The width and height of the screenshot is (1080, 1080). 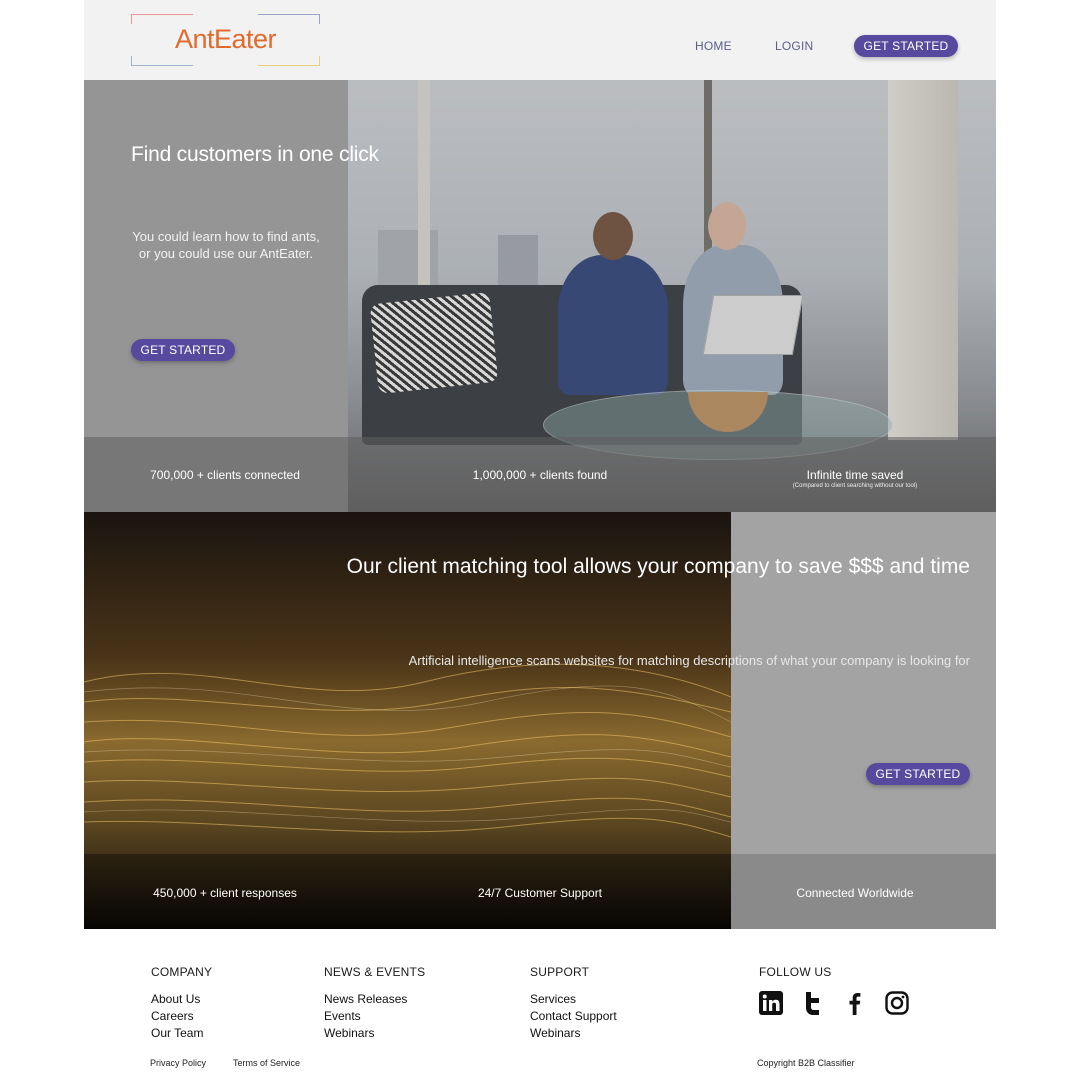 I want to click on copyright-text: Copyright B2B Classifier, so click(x=806, y=1063).